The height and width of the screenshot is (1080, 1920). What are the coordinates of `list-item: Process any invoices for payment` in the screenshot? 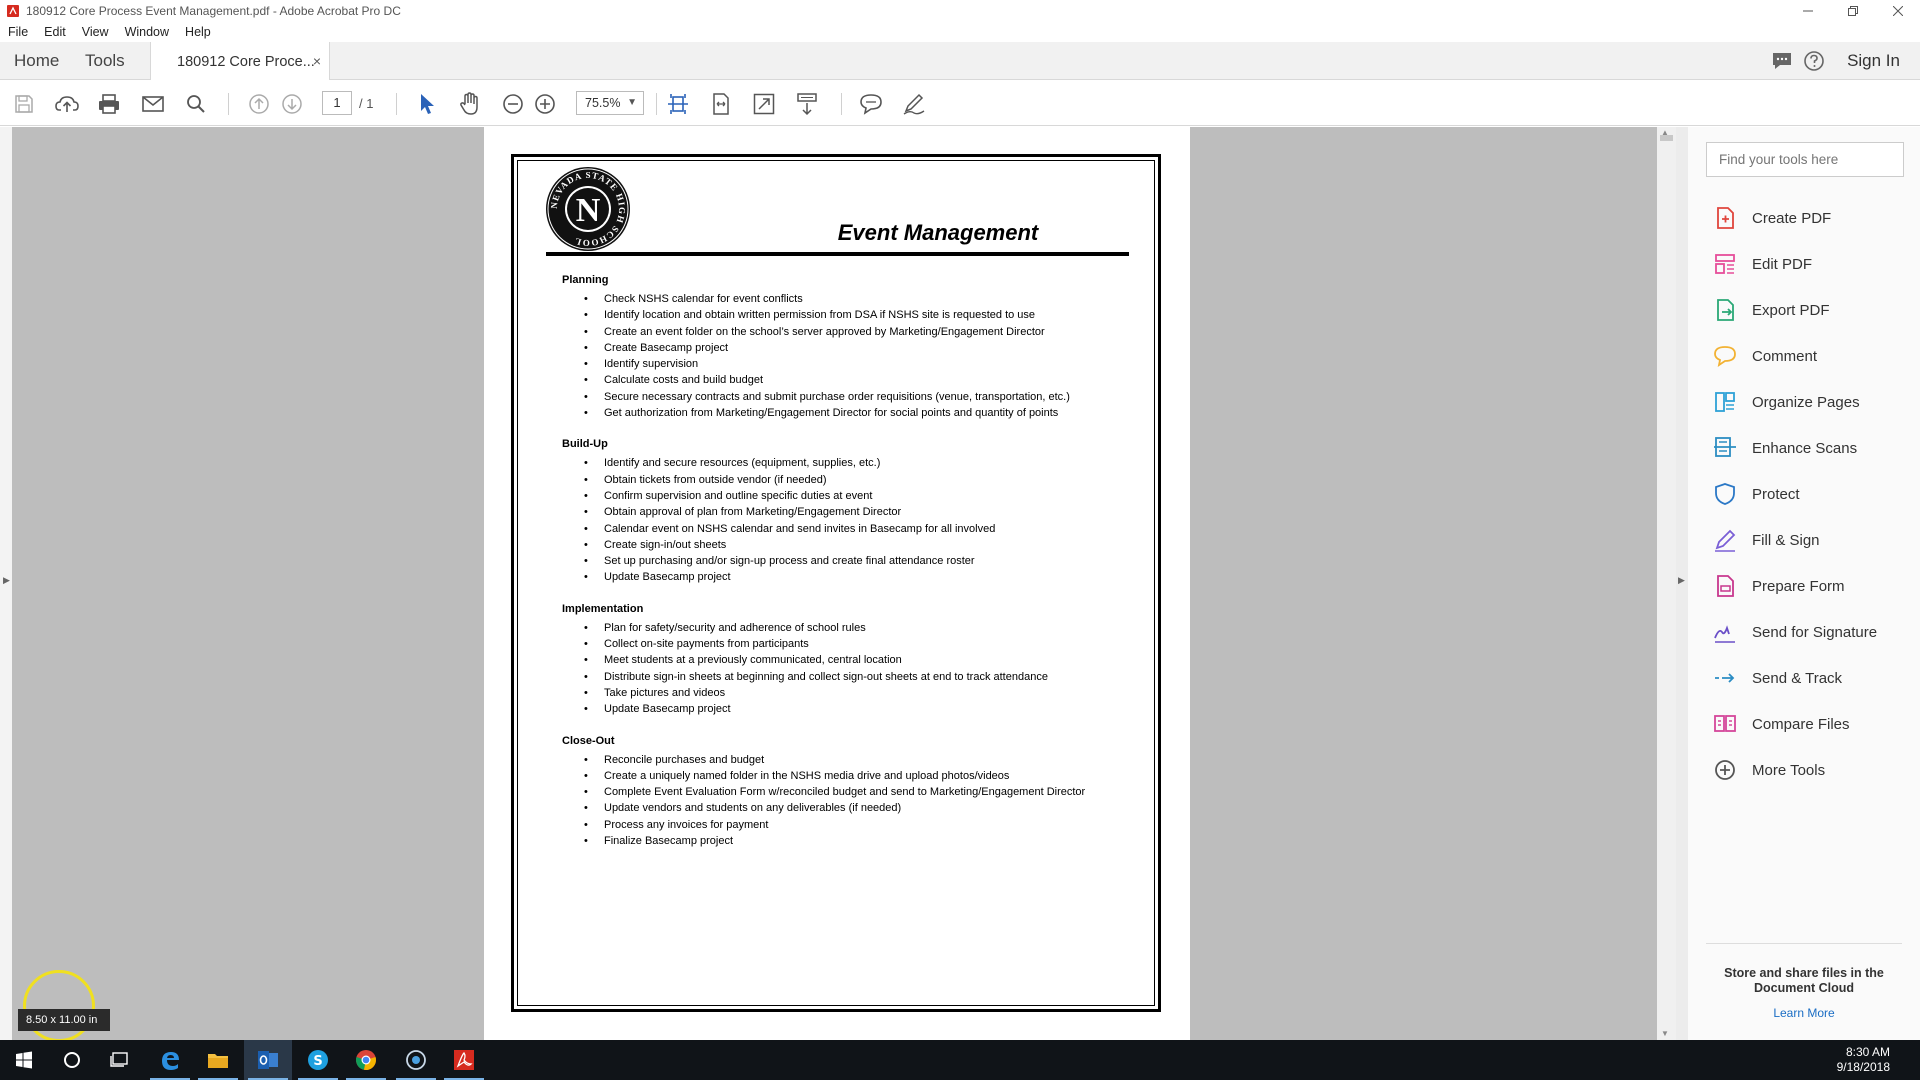 It's located at (852, 825).